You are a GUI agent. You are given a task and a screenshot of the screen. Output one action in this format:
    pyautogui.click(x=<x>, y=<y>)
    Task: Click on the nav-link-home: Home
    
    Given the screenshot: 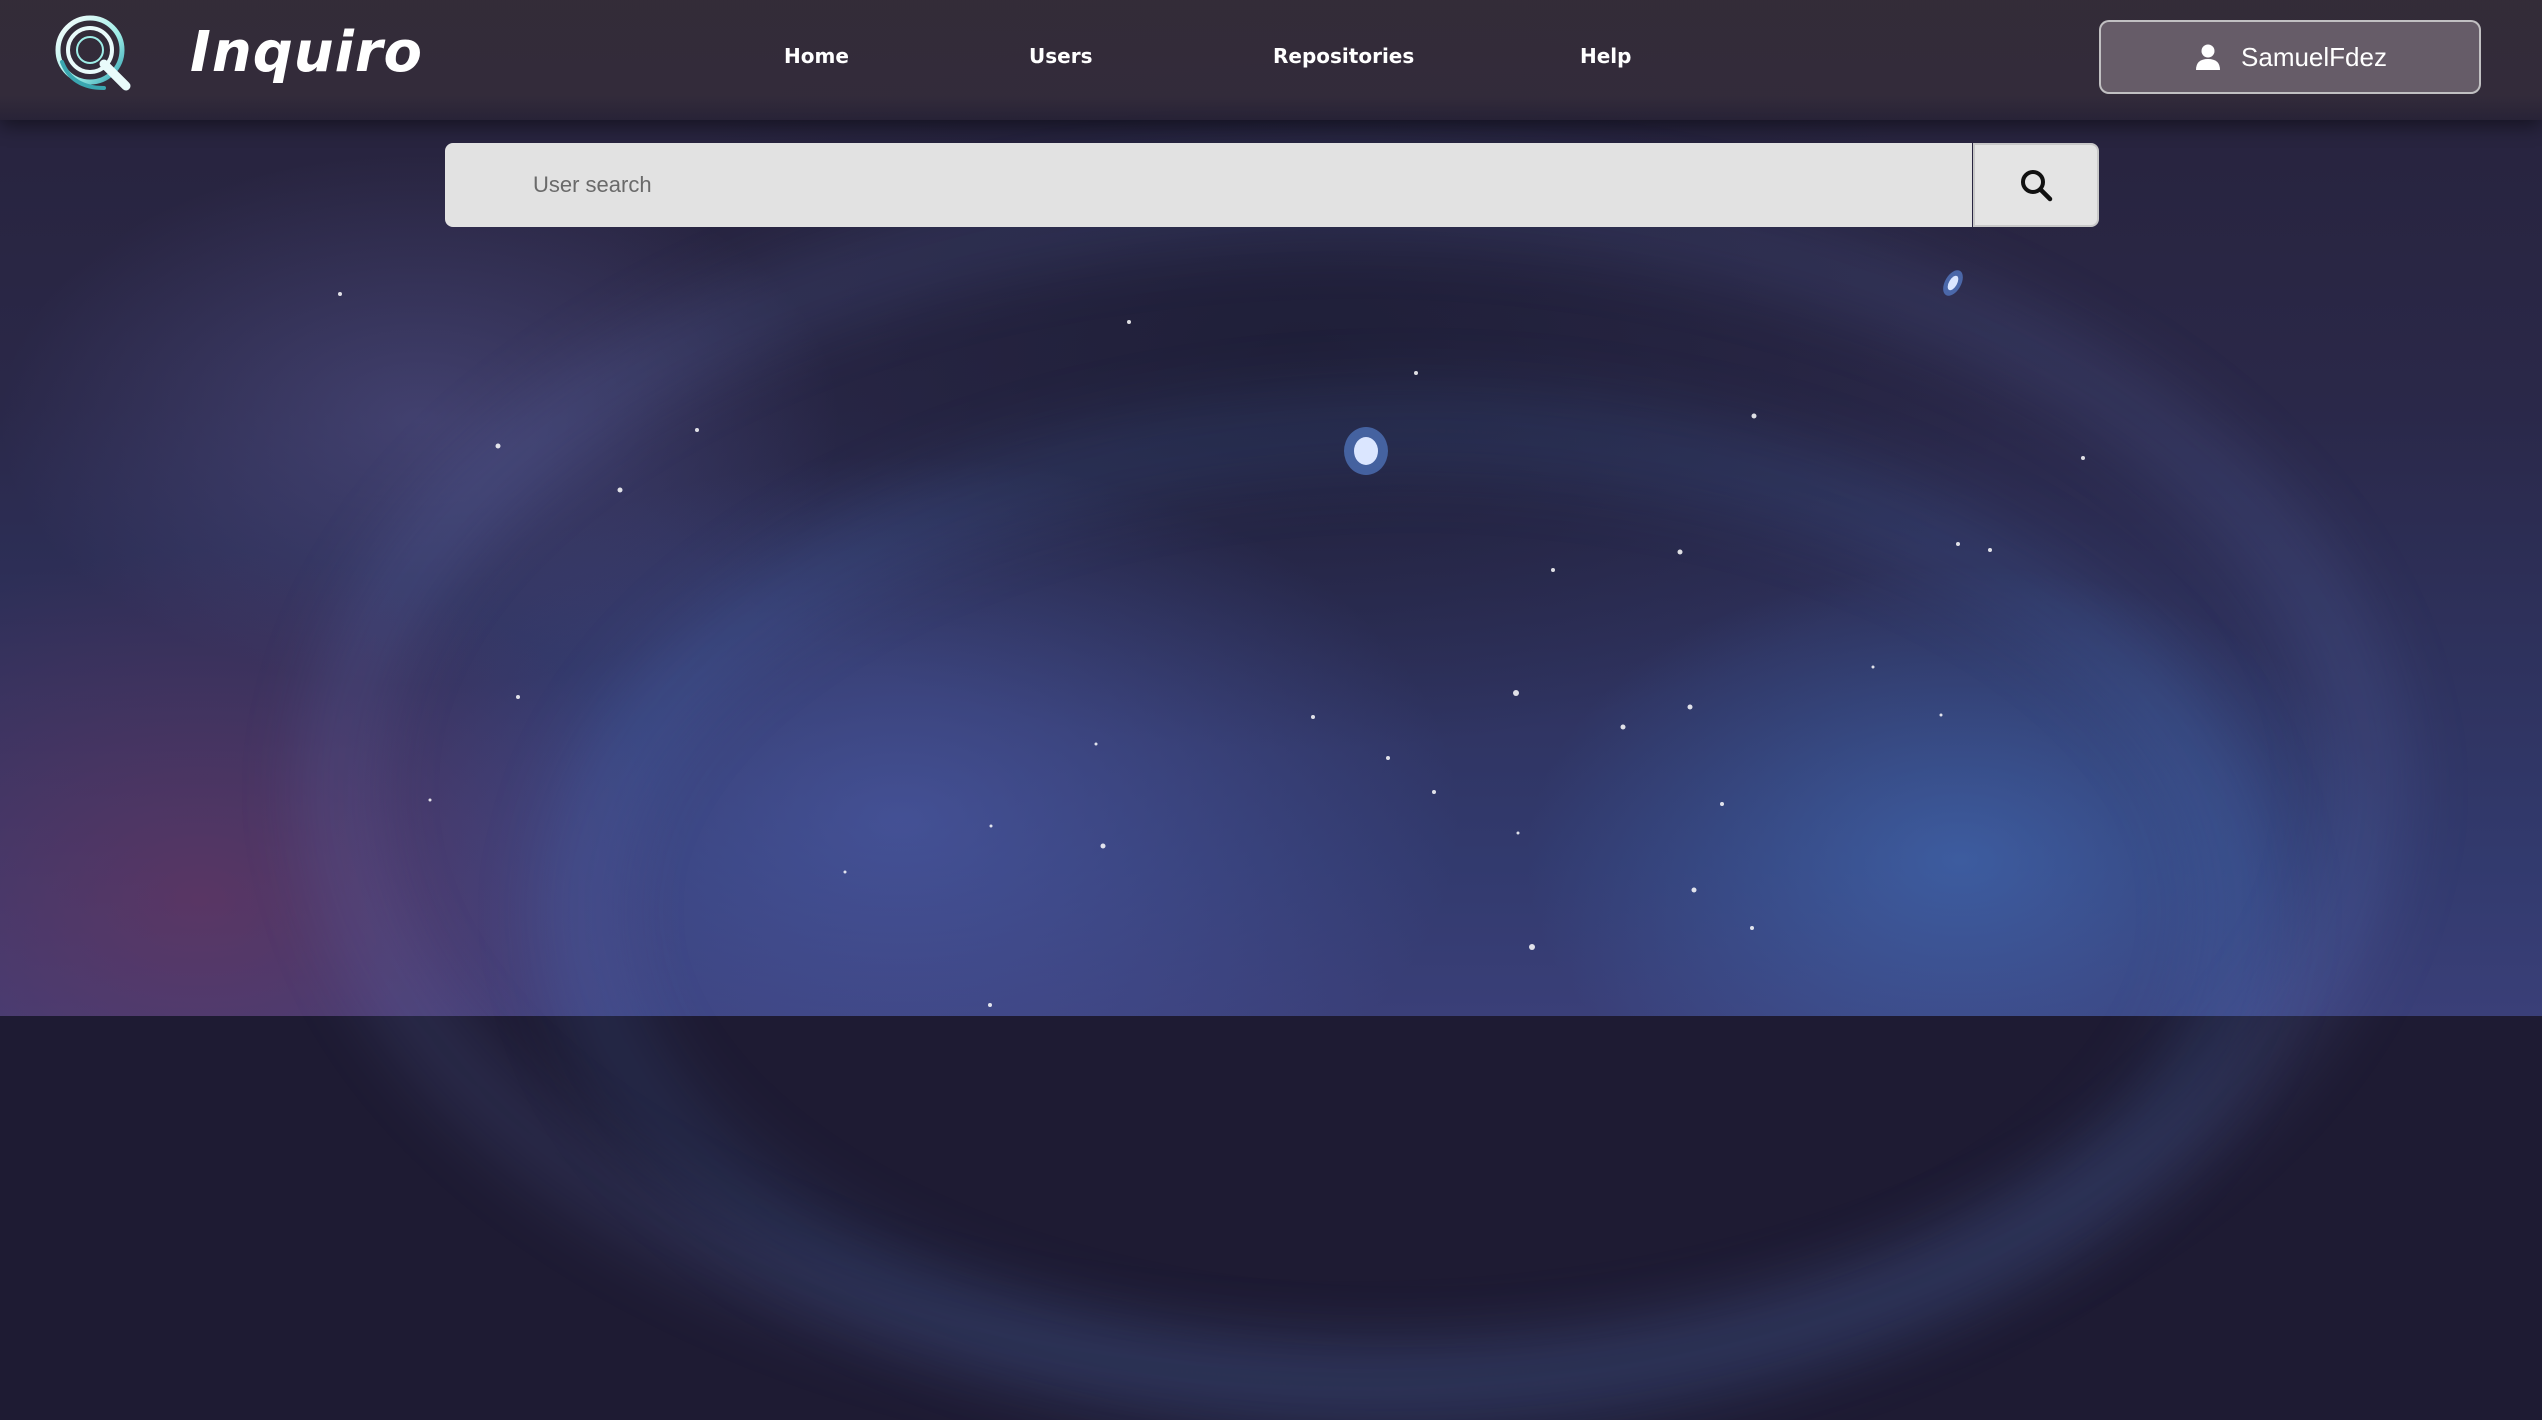 What is the action you would take?
    pyautogui.click(x=816, y=56)
    